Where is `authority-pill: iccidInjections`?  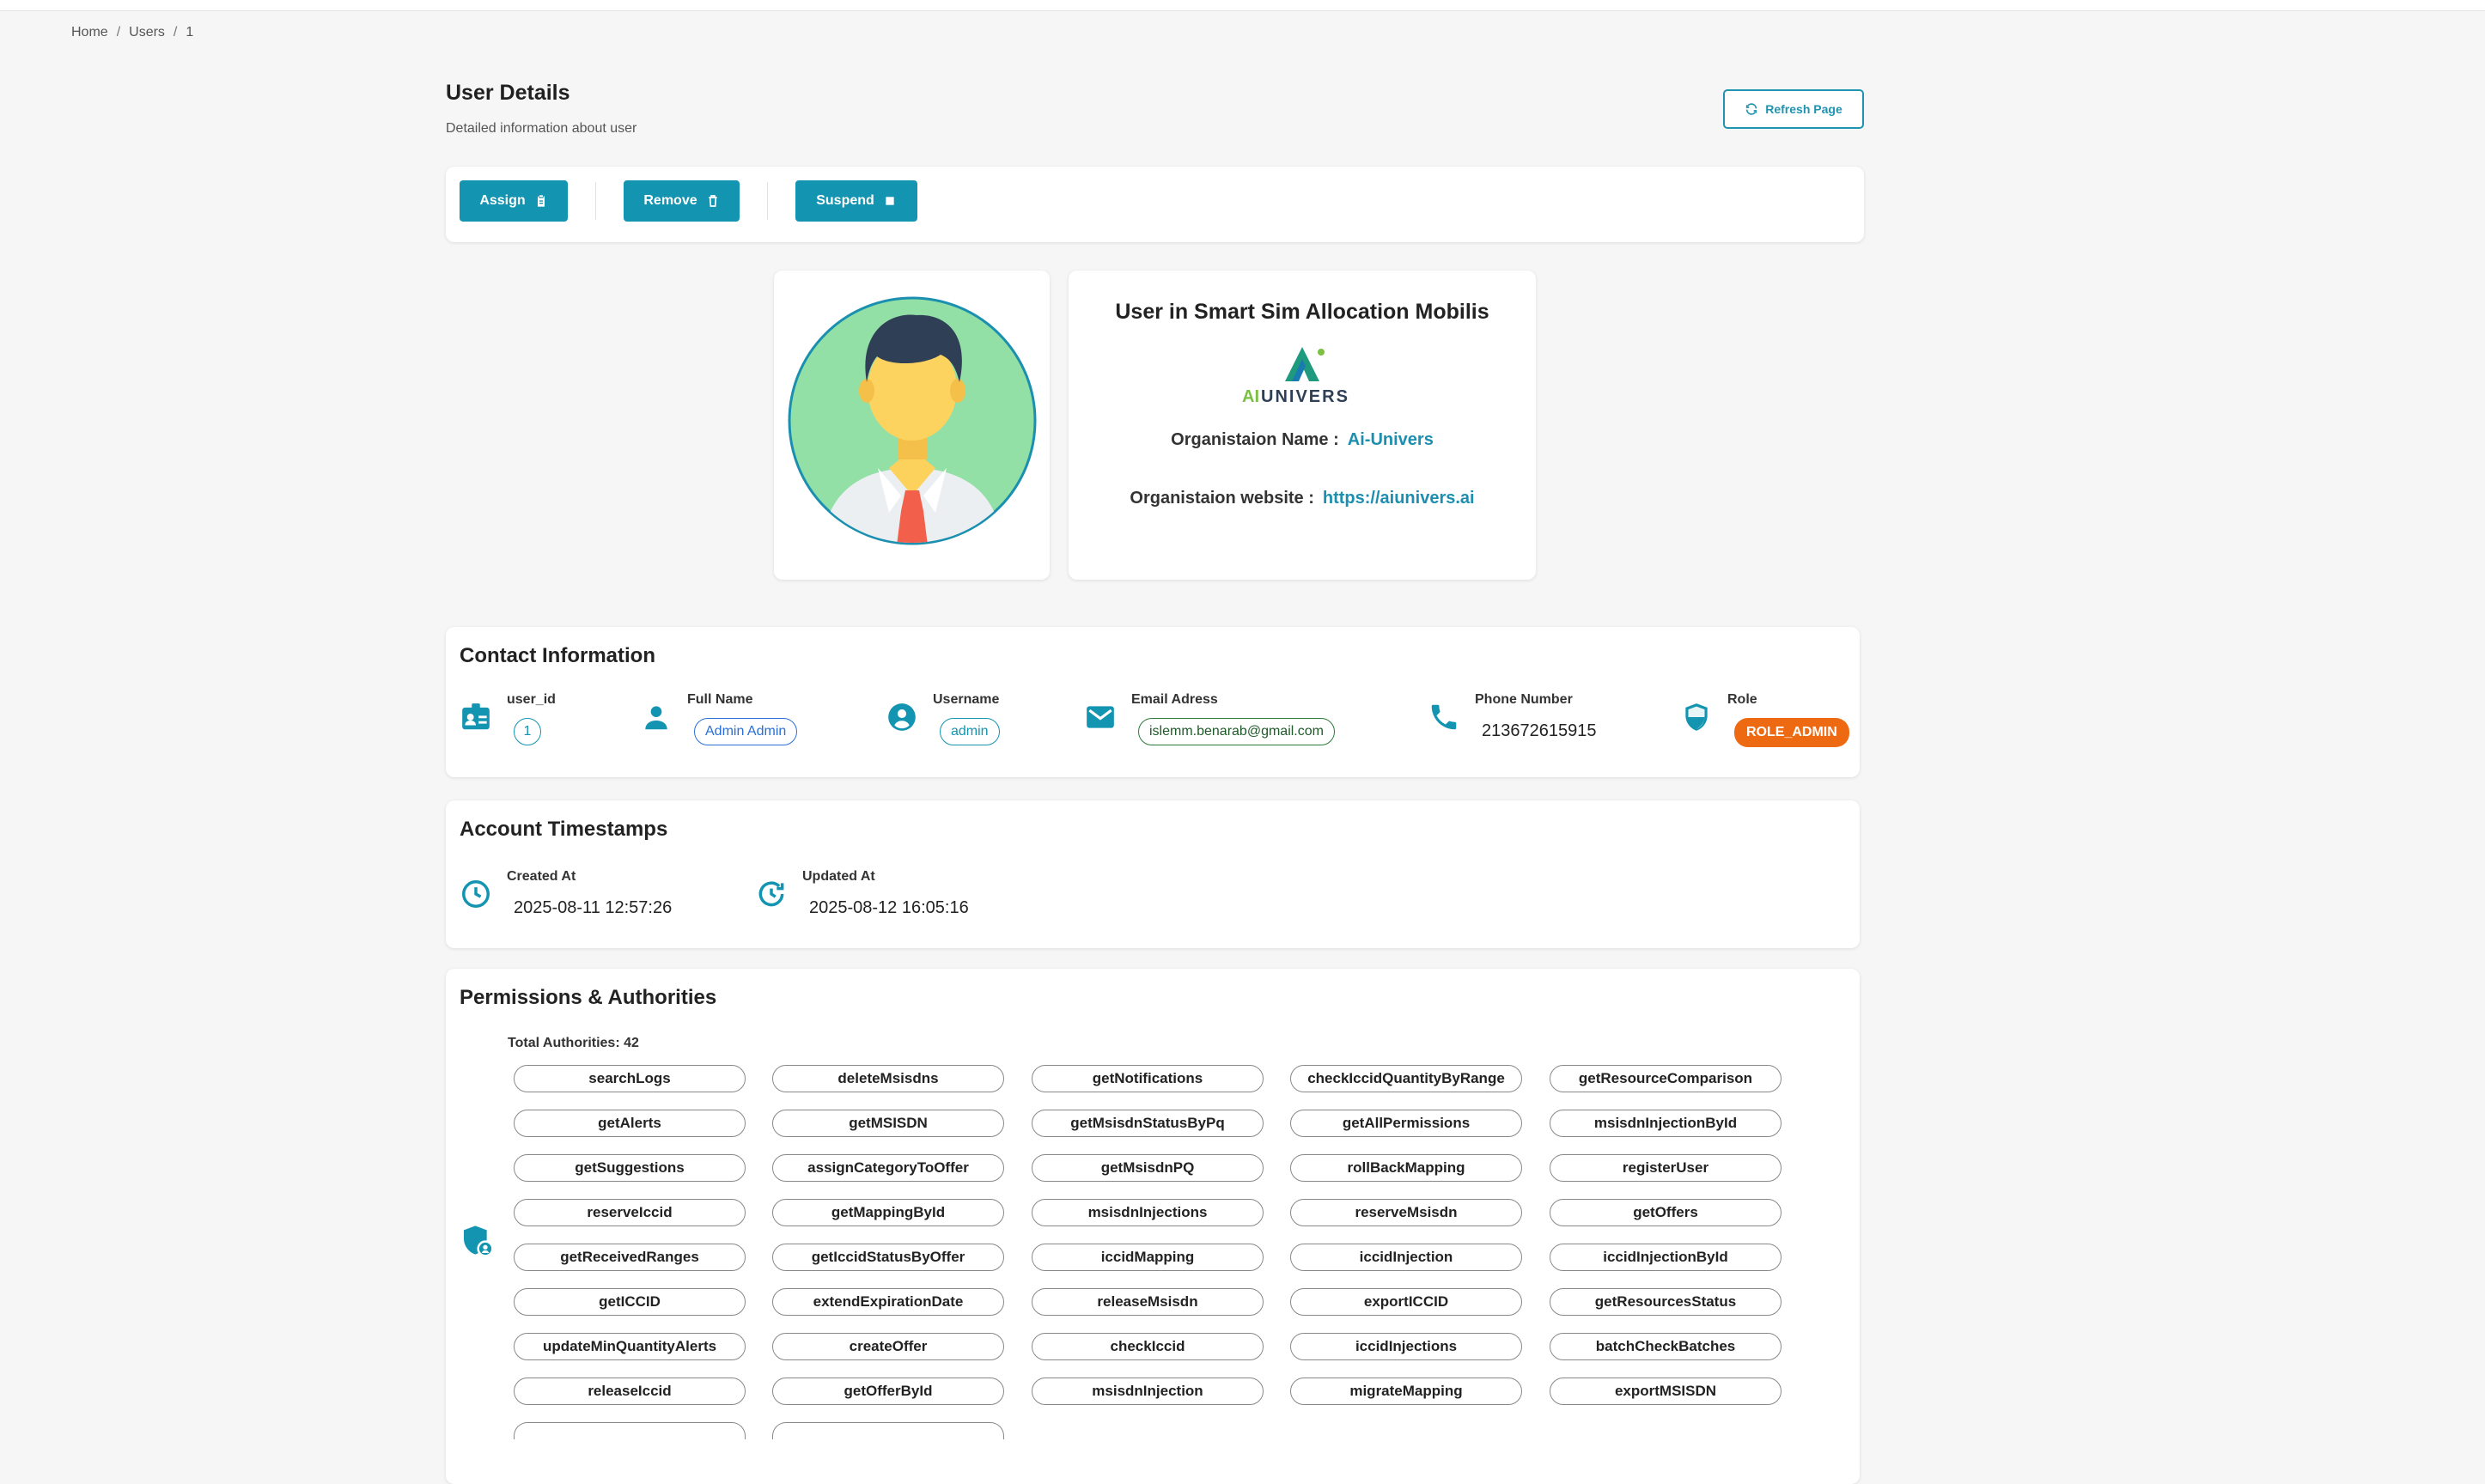 authority-pill: iccidInjections is located at coordinates (1406, 1346).